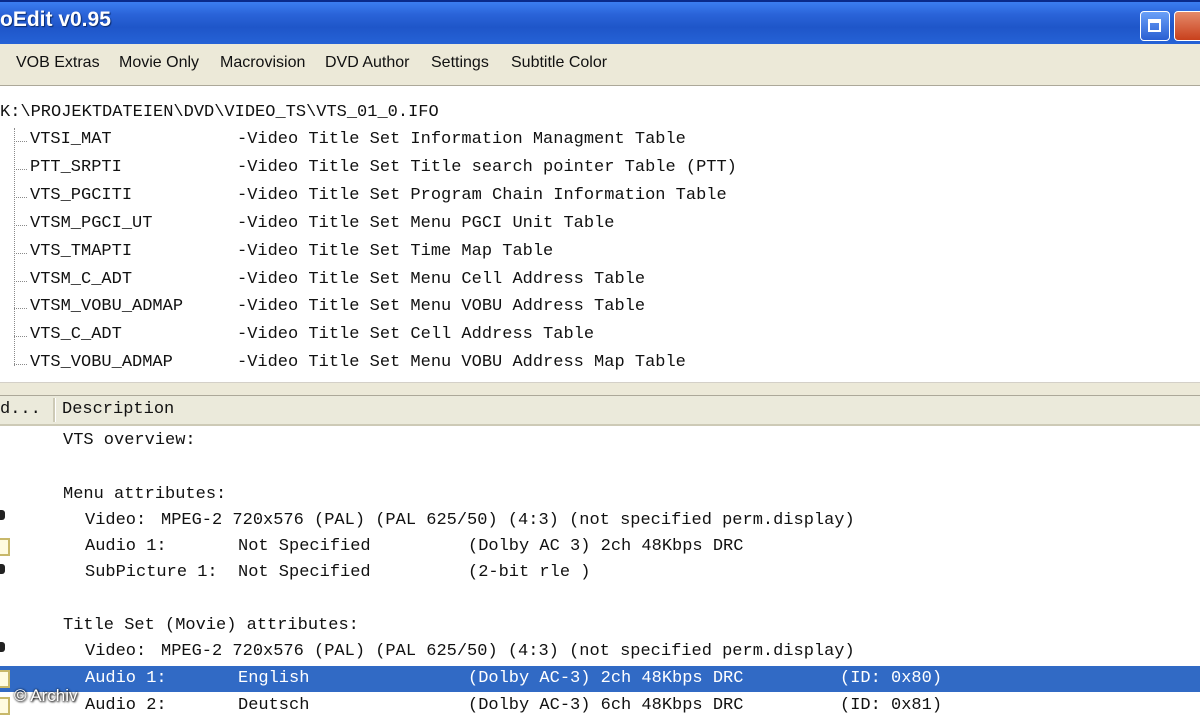 This screenshot has height=720, width=1200. Describe the element at coordinates (151, 572) in the screenshot. I see `attr-label: SubPicture 1:` at that location.